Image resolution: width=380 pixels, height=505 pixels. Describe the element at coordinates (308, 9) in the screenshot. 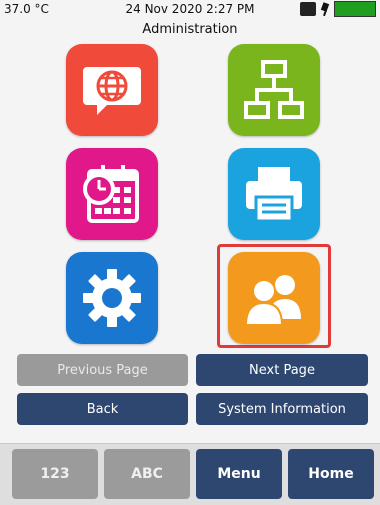

I see `printer-status-icon` at that location.